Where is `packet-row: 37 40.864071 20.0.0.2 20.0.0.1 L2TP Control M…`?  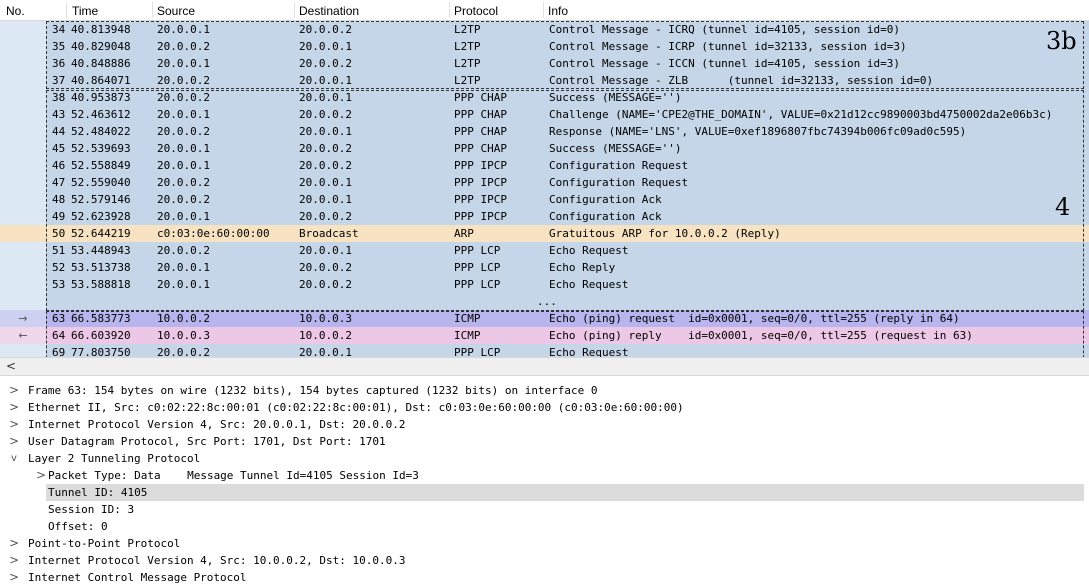 packet-row: 37 40.864071 20.0.0.2 20.0.0.1 L2TP Control M… is located at coordinates (544, 80).